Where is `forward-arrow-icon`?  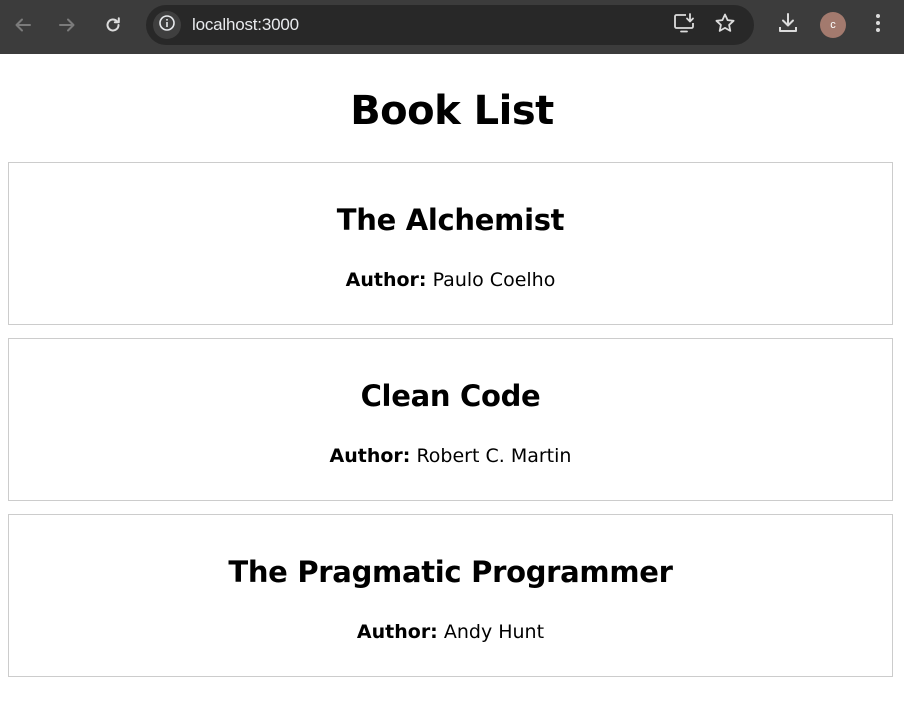
forward-arrow-icon is located at coordinates (67, 25).